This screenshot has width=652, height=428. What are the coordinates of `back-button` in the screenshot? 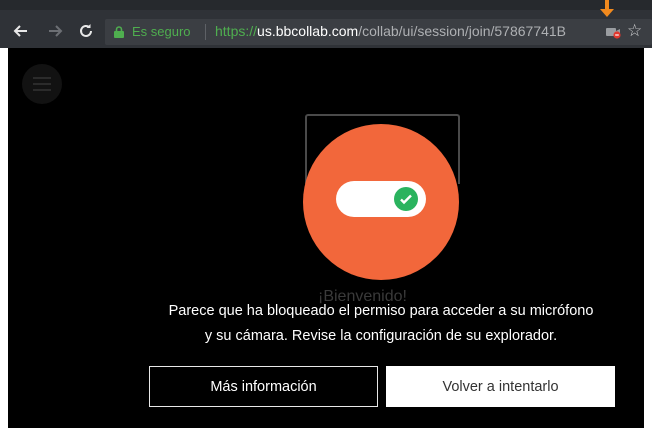 It's located at (20, 31).